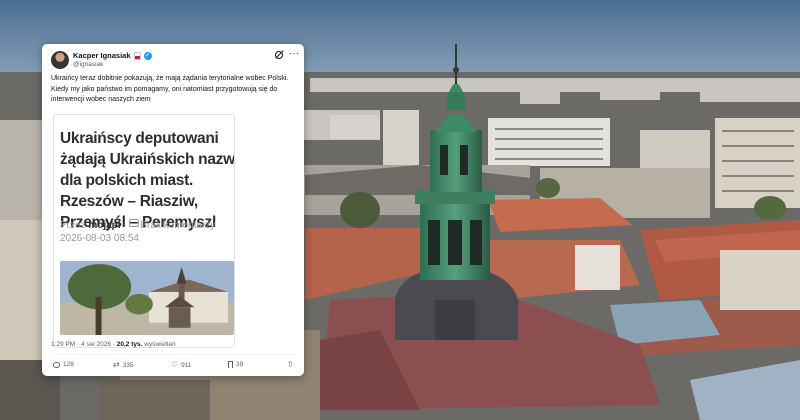 This screenshot has height=420, width=800. I want to click on article-date: 2026-08-03 08:54, so click(99, 238).